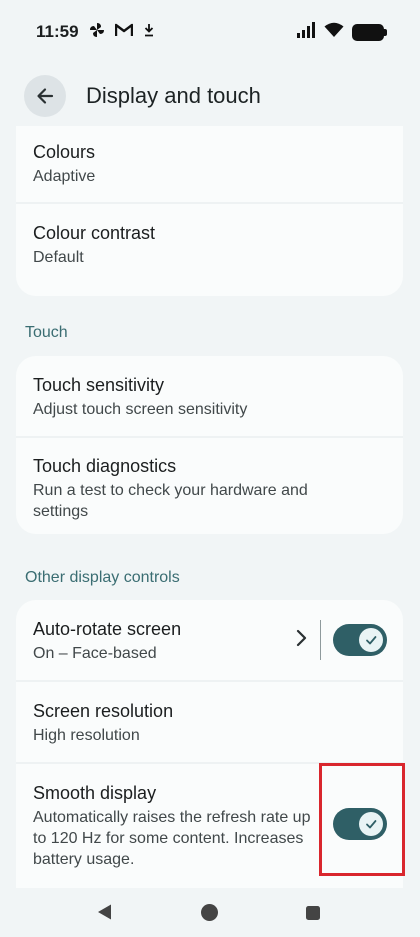  I want to click on screen-resolution-subtitle: High resolution, so click(86, 735).